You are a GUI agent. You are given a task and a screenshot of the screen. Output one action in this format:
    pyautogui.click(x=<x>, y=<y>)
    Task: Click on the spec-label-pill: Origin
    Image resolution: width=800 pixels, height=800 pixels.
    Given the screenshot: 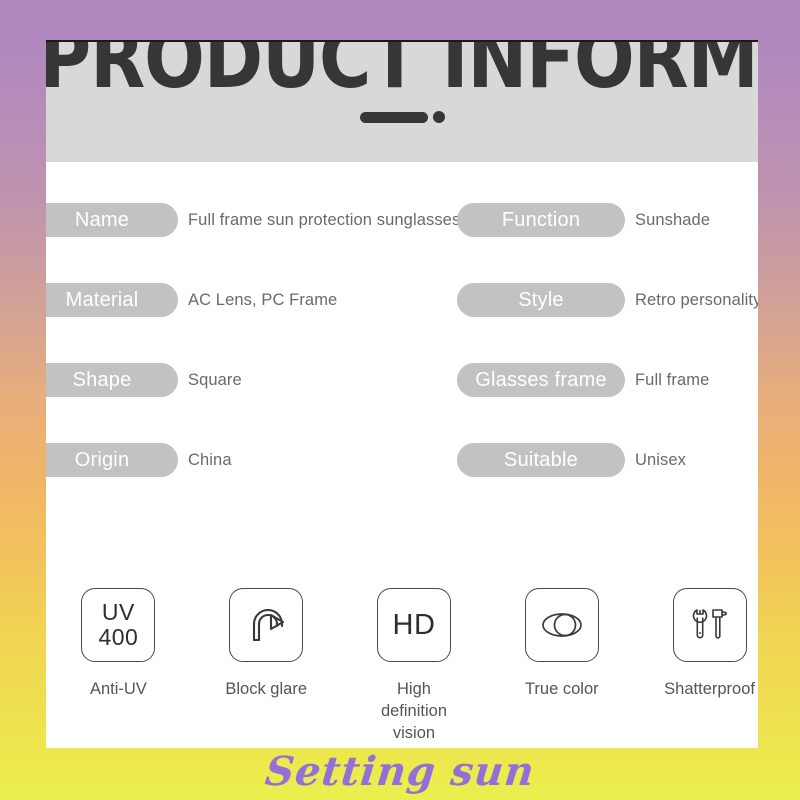 What is the action you would take?
    pyautogui.click(x=112, y=460)
    